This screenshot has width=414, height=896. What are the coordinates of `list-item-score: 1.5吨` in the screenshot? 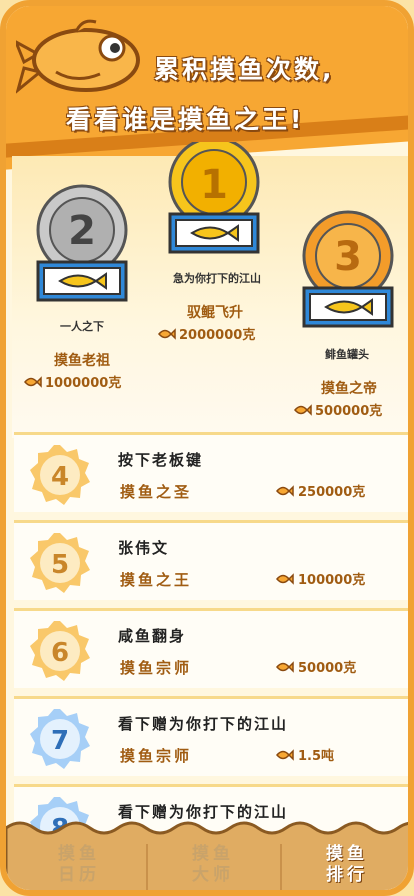 It's located at (305, 754).